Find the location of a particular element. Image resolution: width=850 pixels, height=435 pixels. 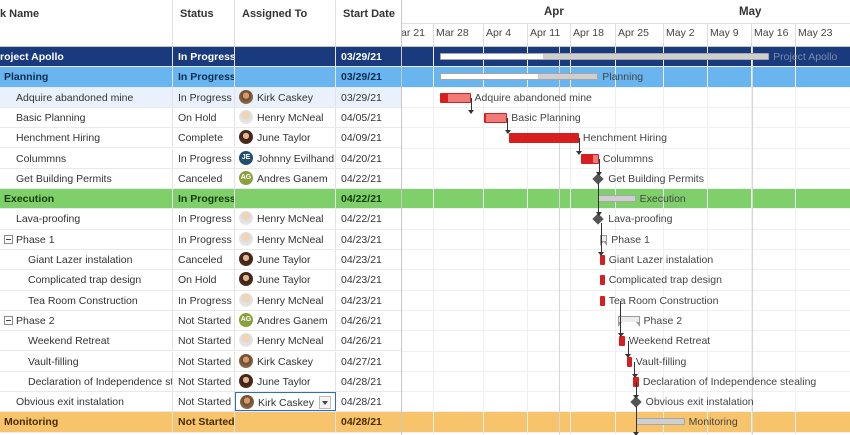

task-name-cell: Weekend Retreat is located at coordinates (86, 341).